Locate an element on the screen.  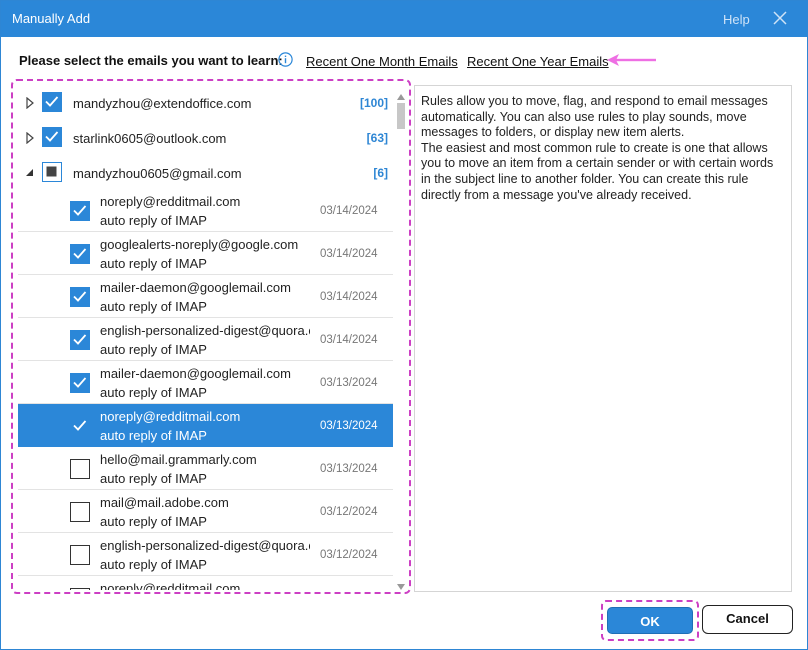
account-row: starlink0605@outlook.com [63] is located at coordinates (205, 138).